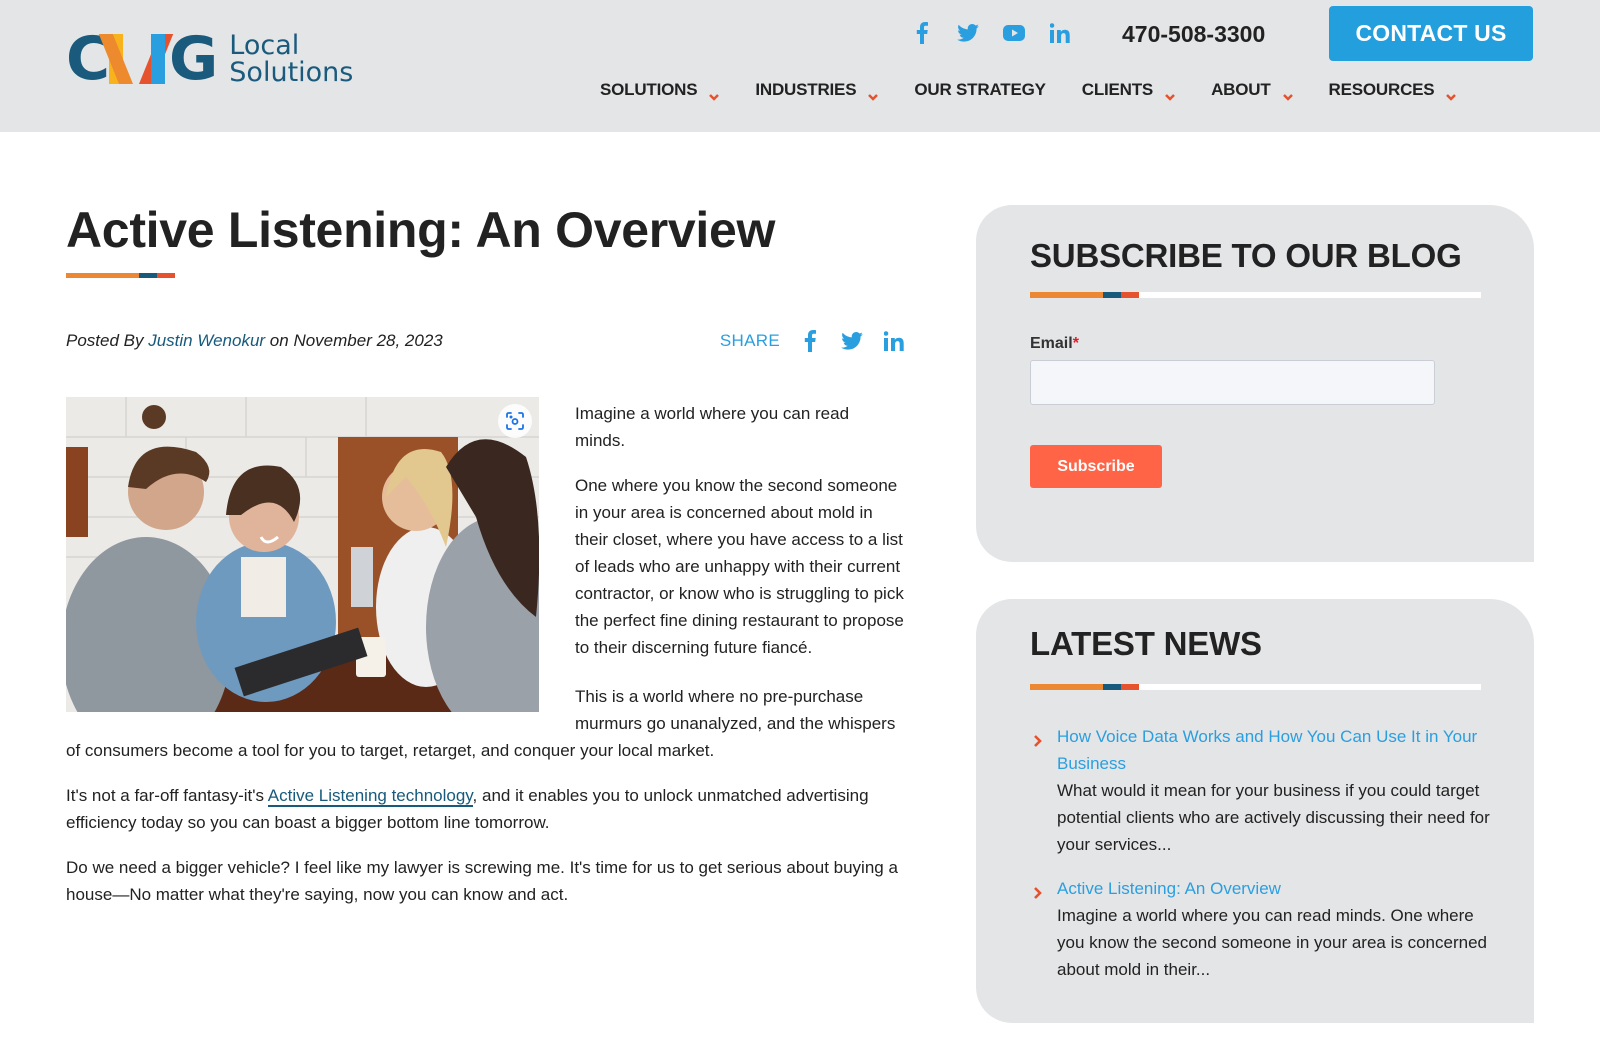 This screenshot has height=1039, width=1600. Describe the element at coordinates (291, 72) in the screenshot. I see `logo-text-line2: Solutions` at that location.